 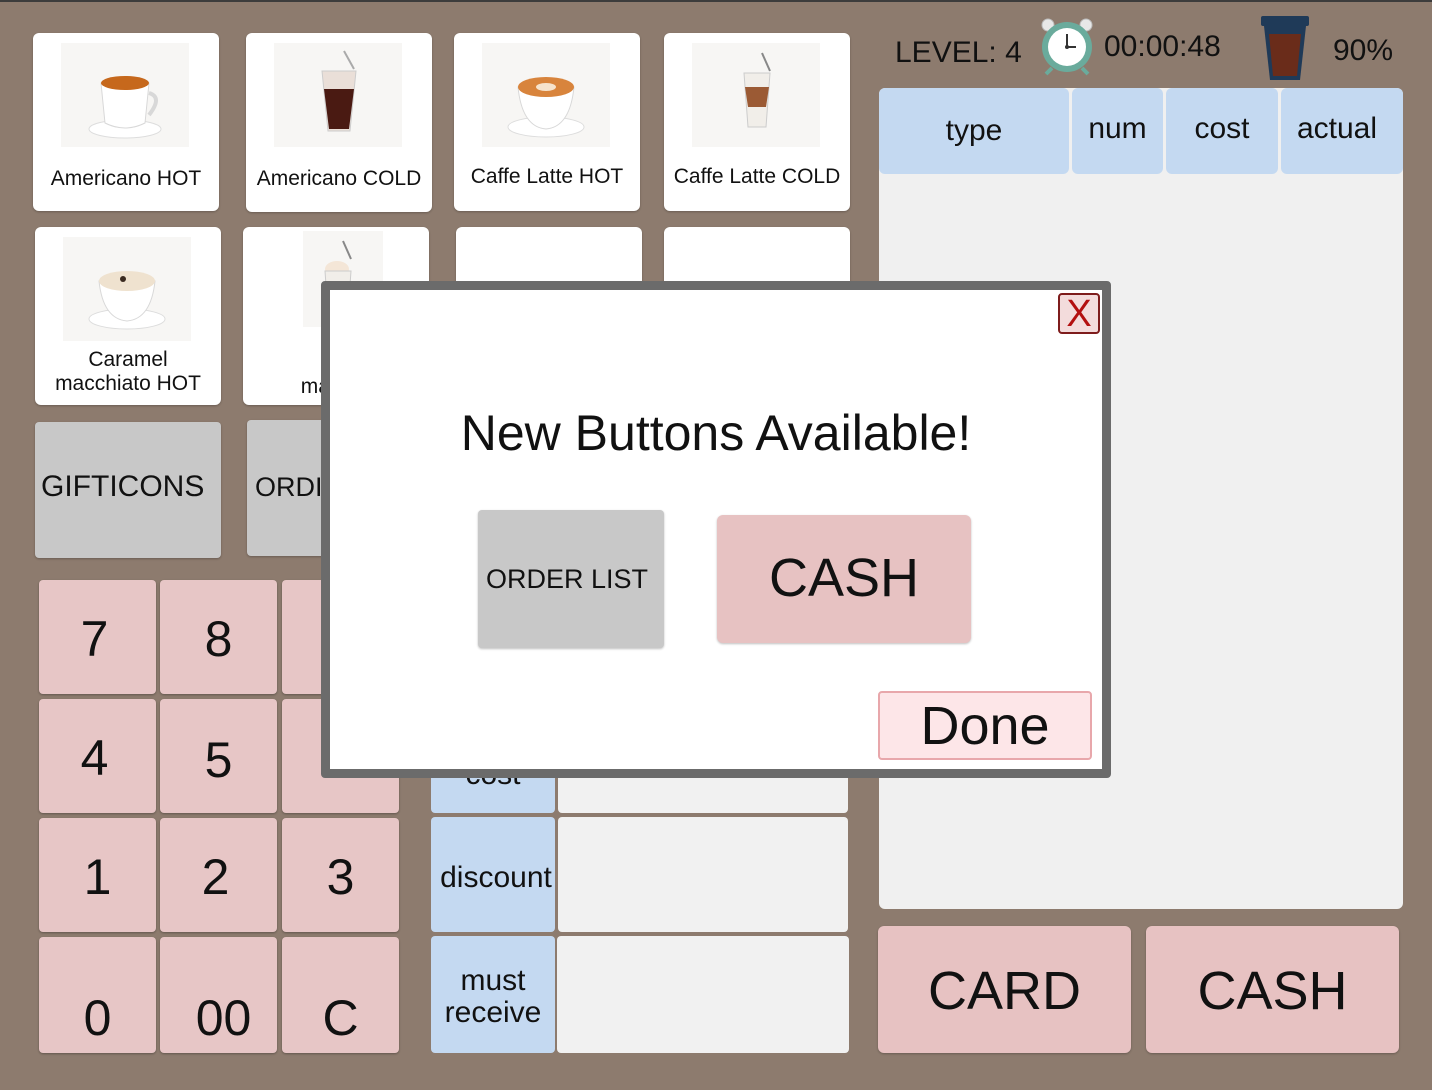 I want to click on alarm-clock-icon, so click(x=1067, y=46).